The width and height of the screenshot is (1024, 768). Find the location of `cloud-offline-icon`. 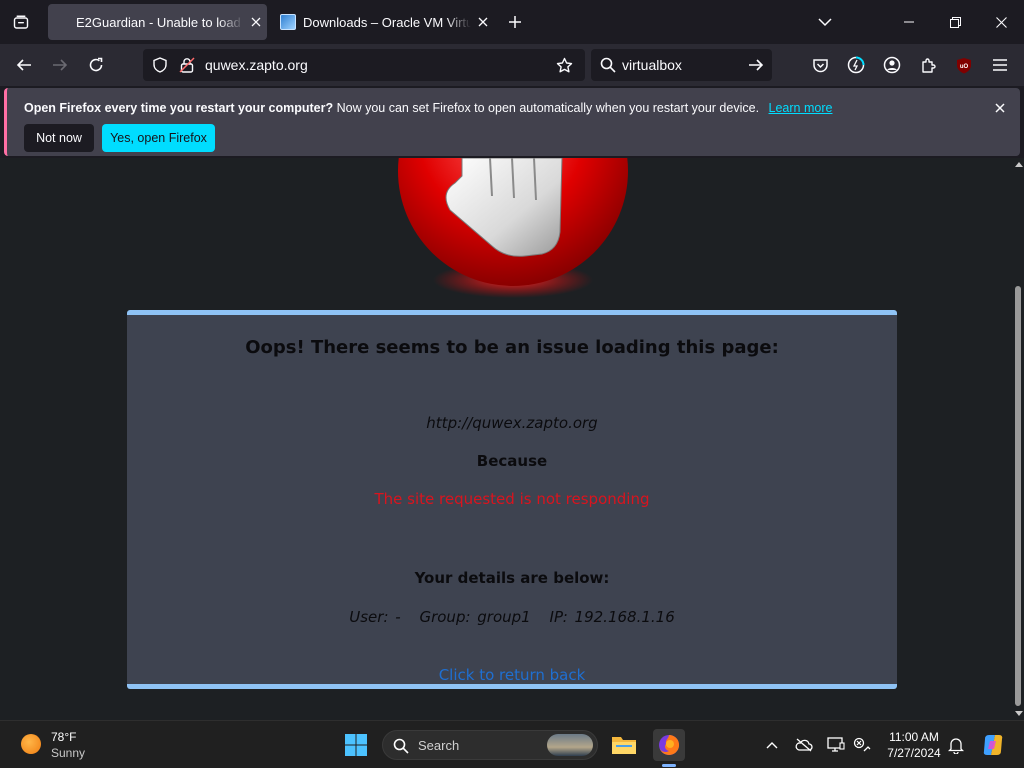

cloud-offline-icon is located at coordinates (804, 745).